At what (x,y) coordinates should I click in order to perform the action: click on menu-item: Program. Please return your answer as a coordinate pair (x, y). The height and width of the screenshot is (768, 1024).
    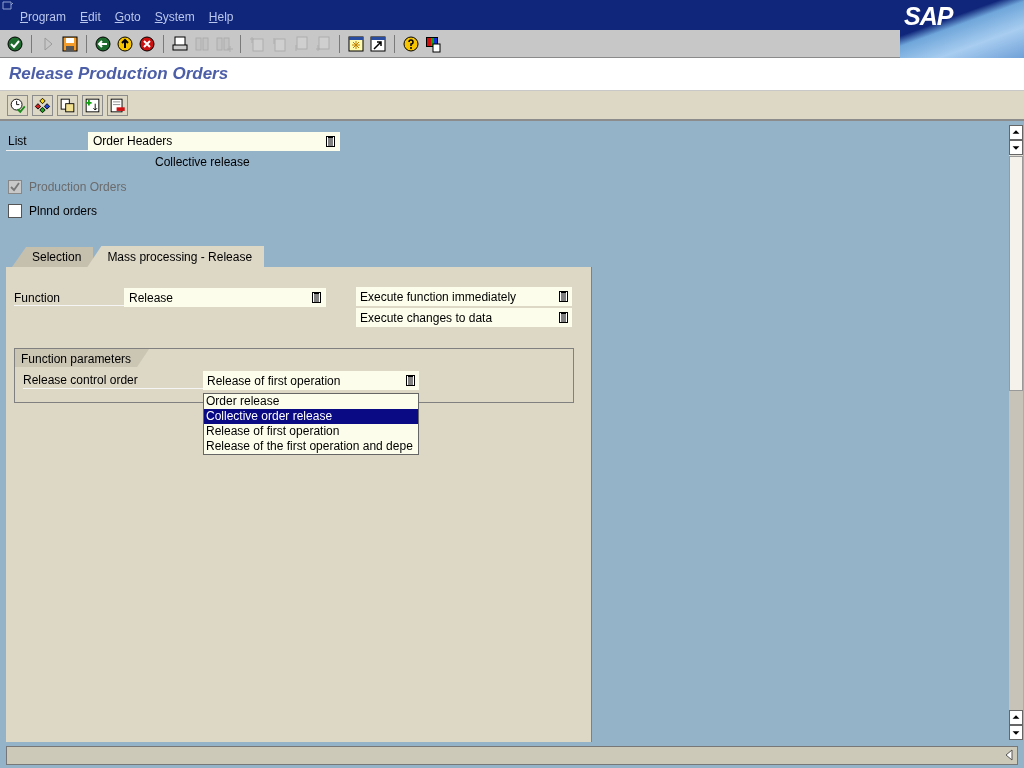
    Looking at the image, I should click on (43, 17).